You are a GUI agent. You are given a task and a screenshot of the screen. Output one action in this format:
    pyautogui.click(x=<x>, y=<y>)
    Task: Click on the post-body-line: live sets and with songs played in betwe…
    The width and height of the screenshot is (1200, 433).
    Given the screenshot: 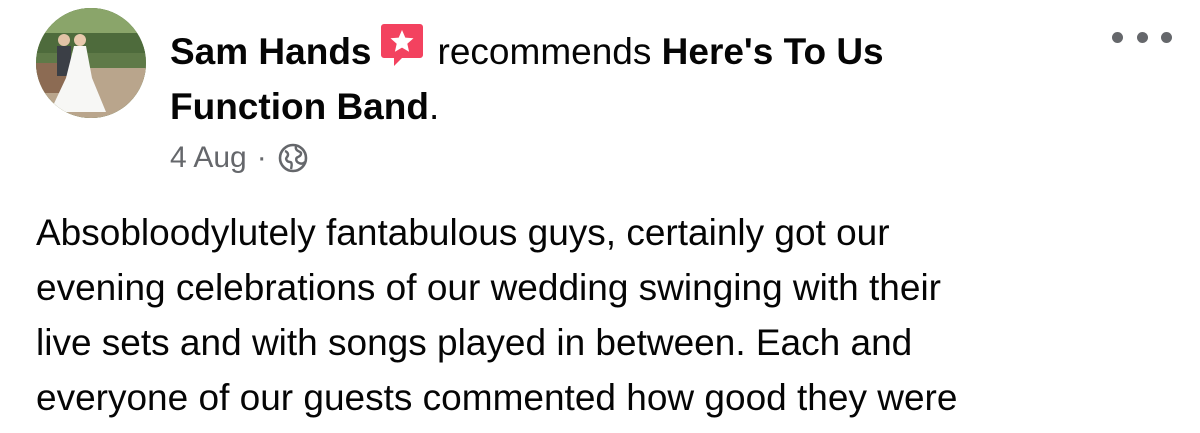 What is the action you would take?
    pyautogui.click(x=474, y=342)
    